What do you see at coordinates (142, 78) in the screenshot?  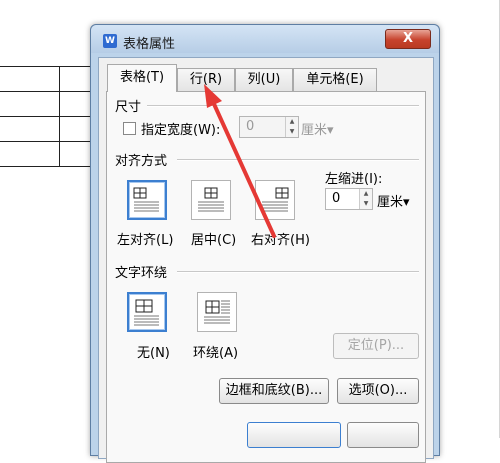 I see `tab-table: 表格(T)` at bounding box center [142, 78].